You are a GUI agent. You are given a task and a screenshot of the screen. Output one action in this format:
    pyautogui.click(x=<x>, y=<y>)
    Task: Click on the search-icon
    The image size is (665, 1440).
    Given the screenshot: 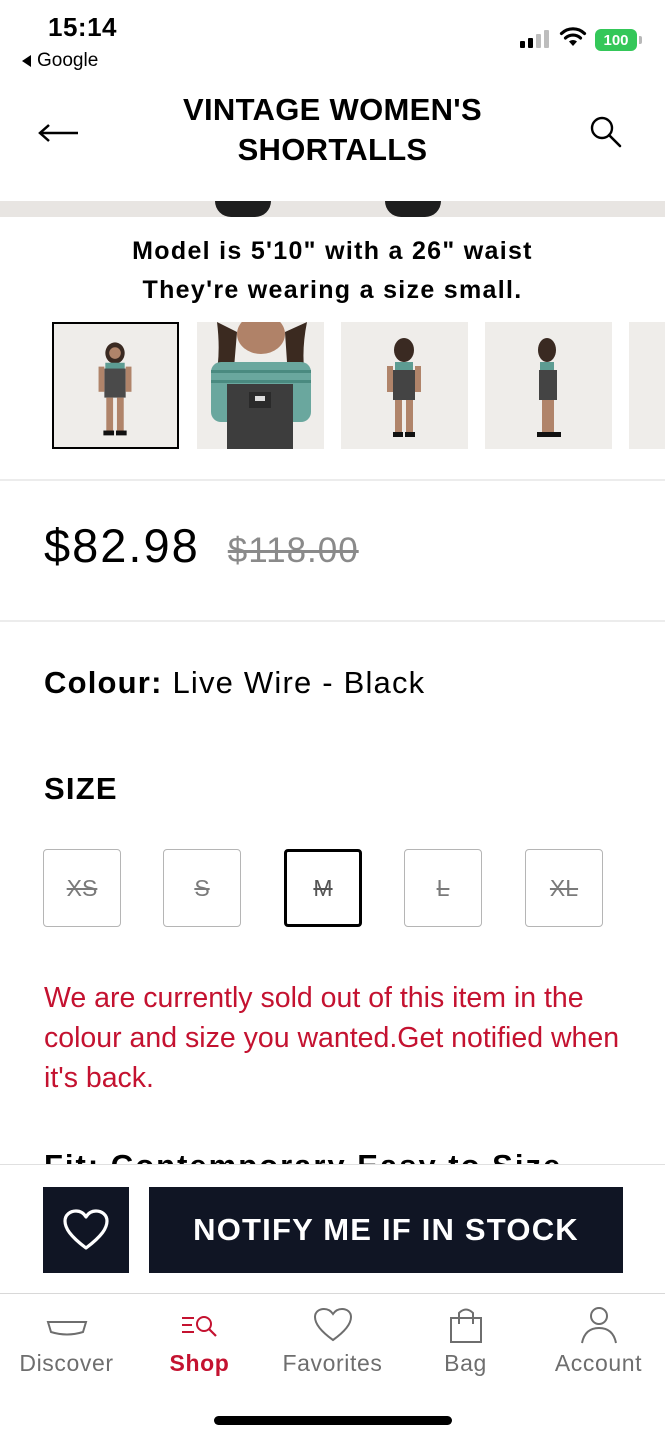 What is the action you would take?
    pyautogui.click(x=606, y=132)
    